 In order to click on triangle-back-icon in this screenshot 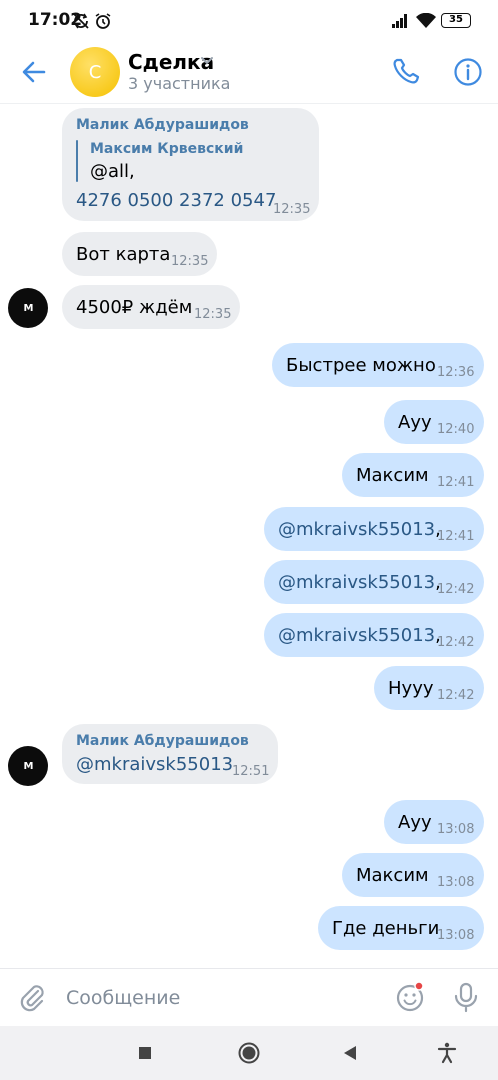, I will do `click(350, 1053)`.